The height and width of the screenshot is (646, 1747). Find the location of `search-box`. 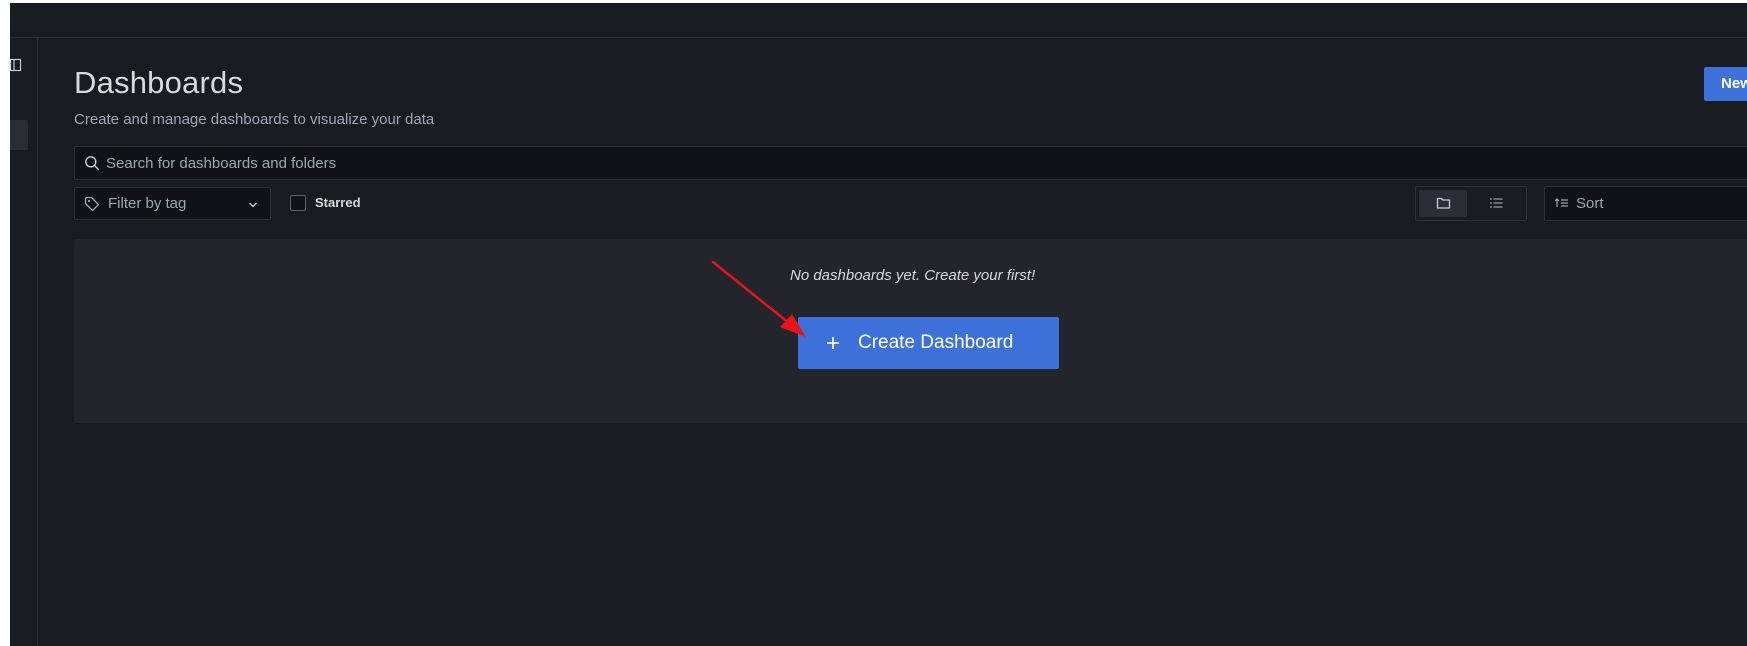

search-box is located at coordinates (910, 163).